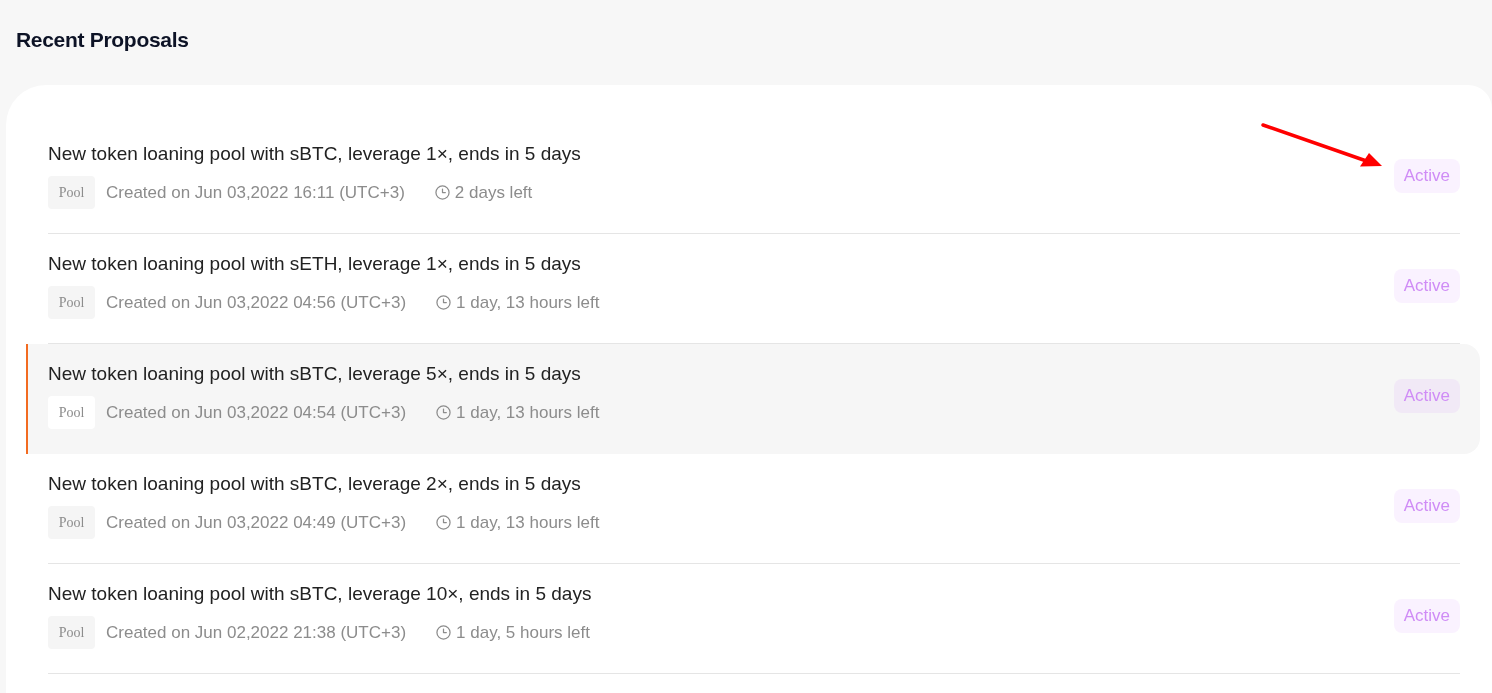 Image resolution: width=1492 pixels, height=693 pixels. What do you see at coordinates (256, 302) in the screenshot?
I see `created-date: Created on Jun 03,2022 04:56 (UTC+3)` at bounding box center [256, 302].